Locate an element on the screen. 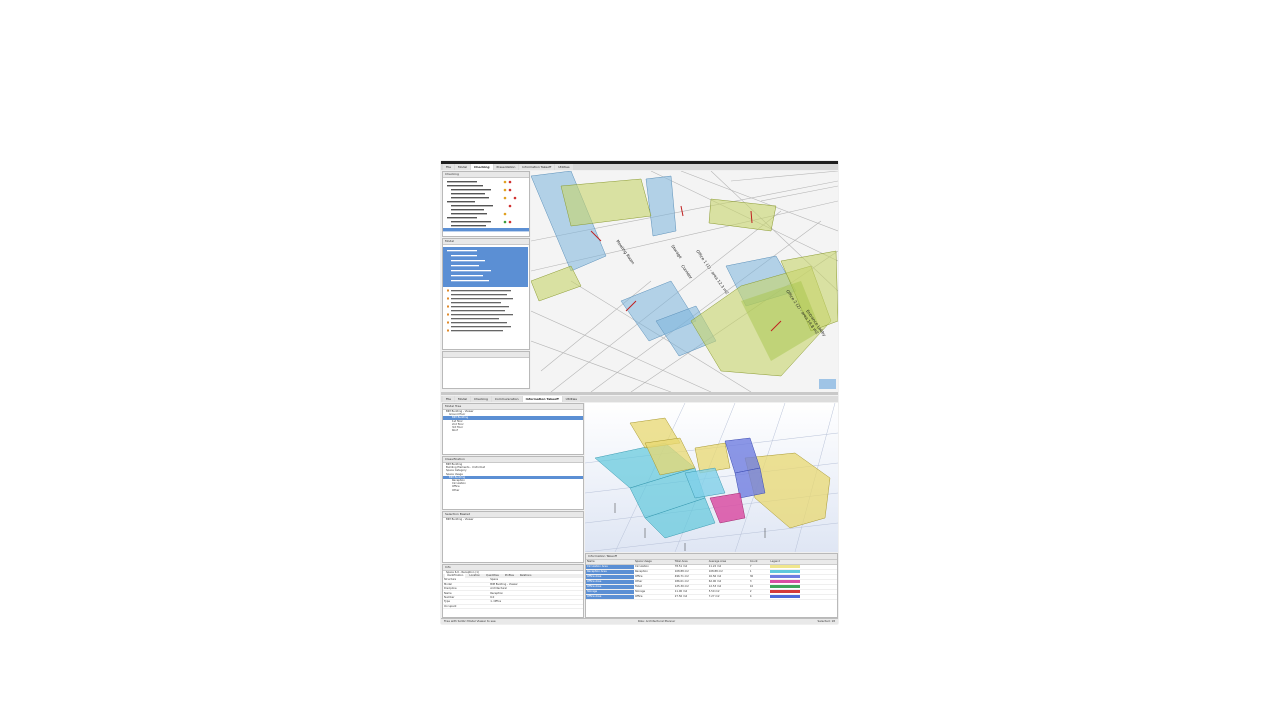  model-panel: Model is located at coordinates (486, 294).